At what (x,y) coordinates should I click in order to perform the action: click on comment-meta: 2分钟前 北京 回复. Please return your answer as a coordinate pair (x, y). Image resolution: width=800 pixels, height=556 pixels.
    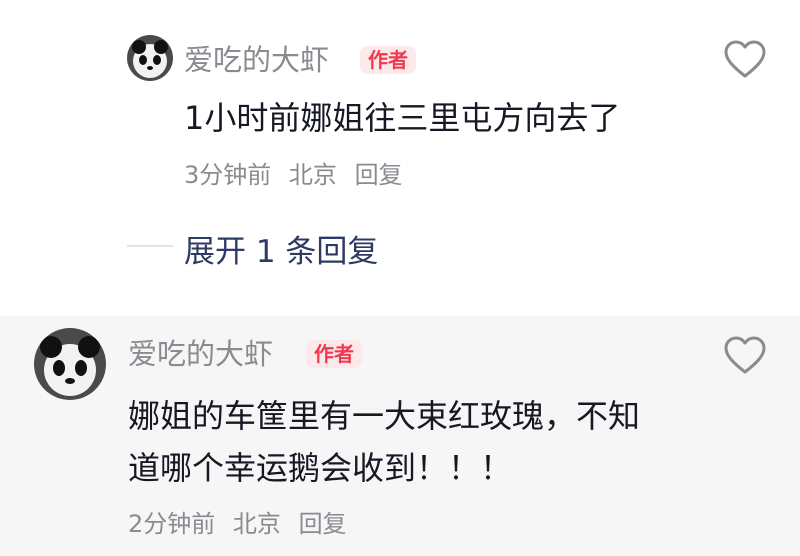
    Looking at the image, I should click on (242, 521).